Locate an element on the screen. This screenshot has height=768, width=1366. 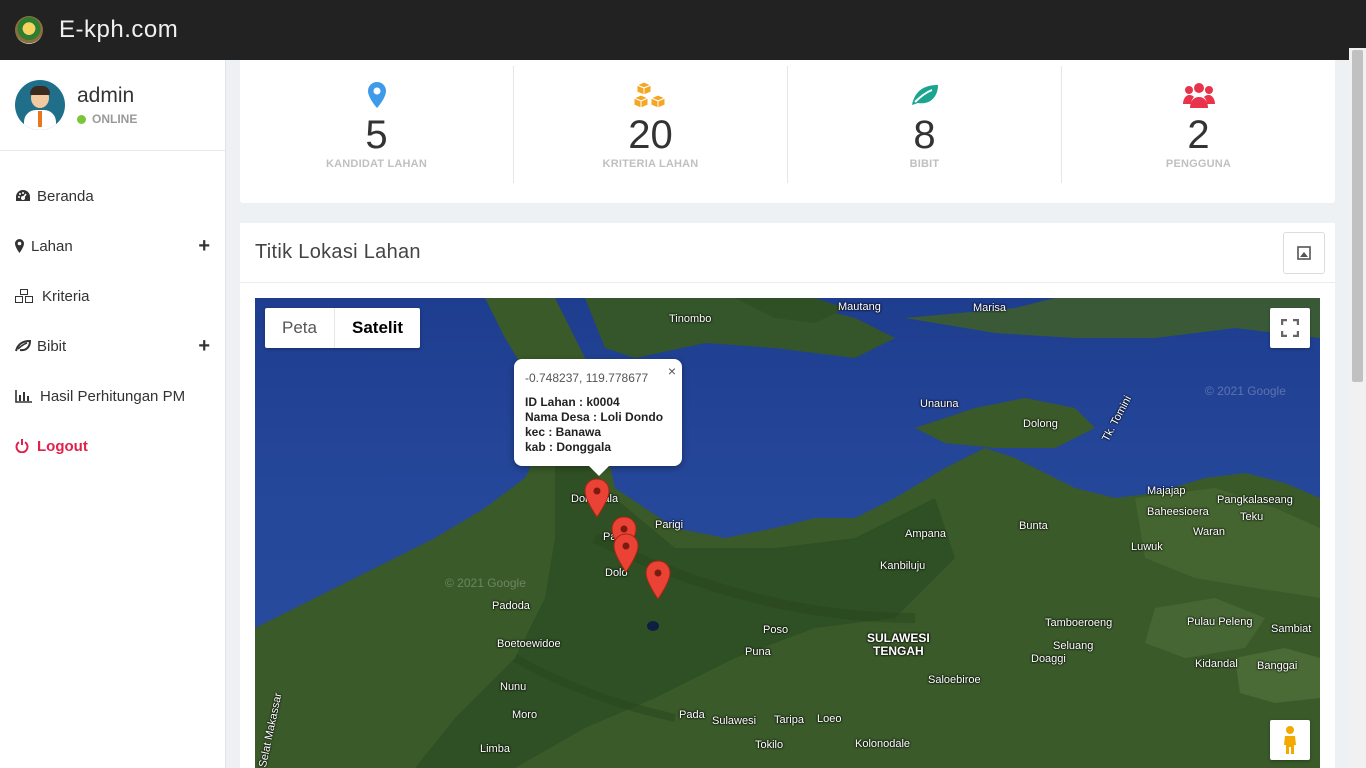
map-label: Pada is located at coordinates (692, 715).